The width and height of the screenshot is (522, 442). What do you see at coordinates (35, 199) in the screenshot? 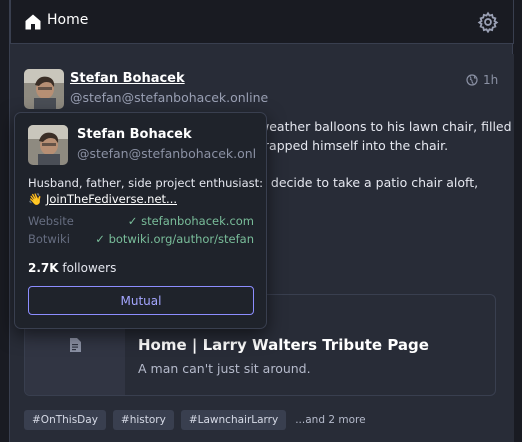
I see `waving-hand-emoji: 👋` at bounding box center [35, 199].